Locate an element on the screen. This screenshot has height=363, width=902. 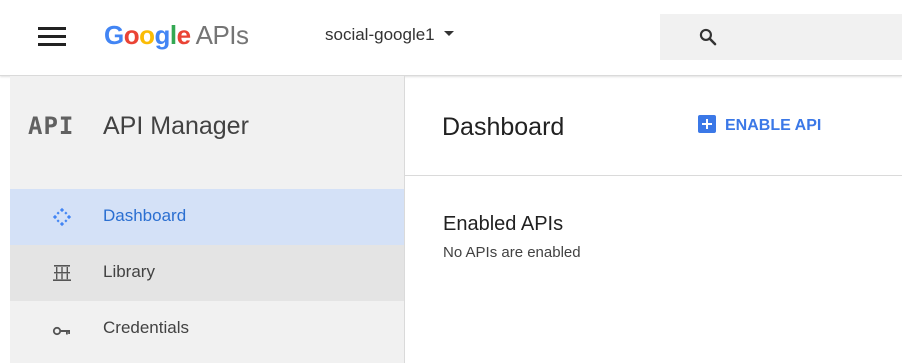
enabled-apis-empty-message: No APIs are enabled is located at coordinates (512, 252).